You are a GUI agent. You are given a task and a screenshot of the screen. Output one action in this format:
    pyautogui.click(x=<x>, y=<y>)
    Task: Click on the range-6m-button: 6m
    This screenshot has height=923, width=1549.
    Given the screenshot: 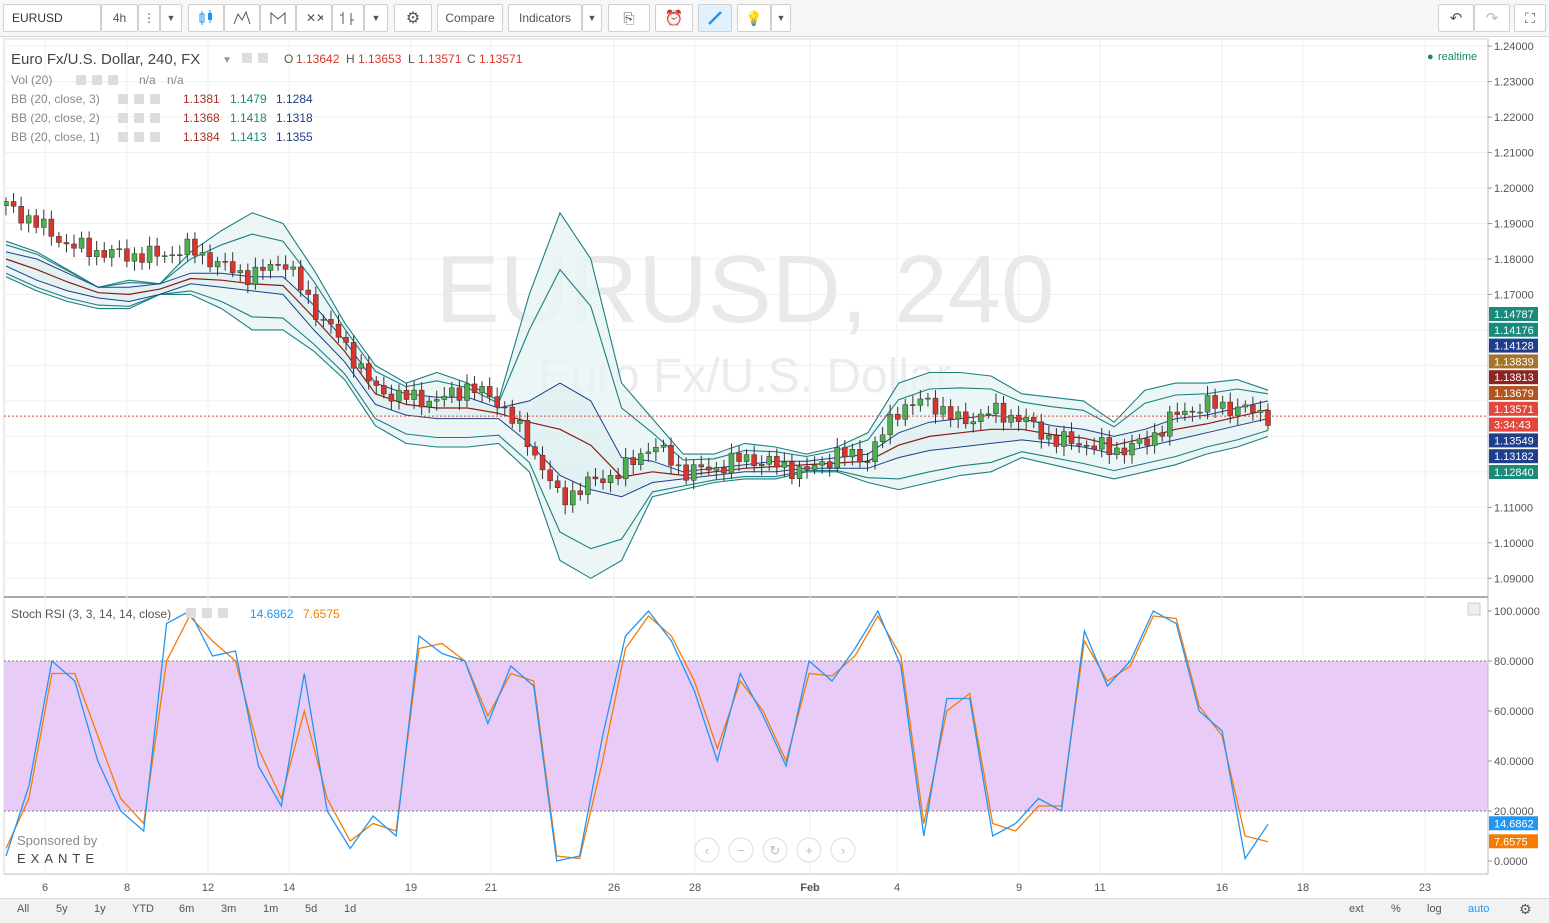 What is the action you would take?
    pyautogui.click(x=186, y=909)
    